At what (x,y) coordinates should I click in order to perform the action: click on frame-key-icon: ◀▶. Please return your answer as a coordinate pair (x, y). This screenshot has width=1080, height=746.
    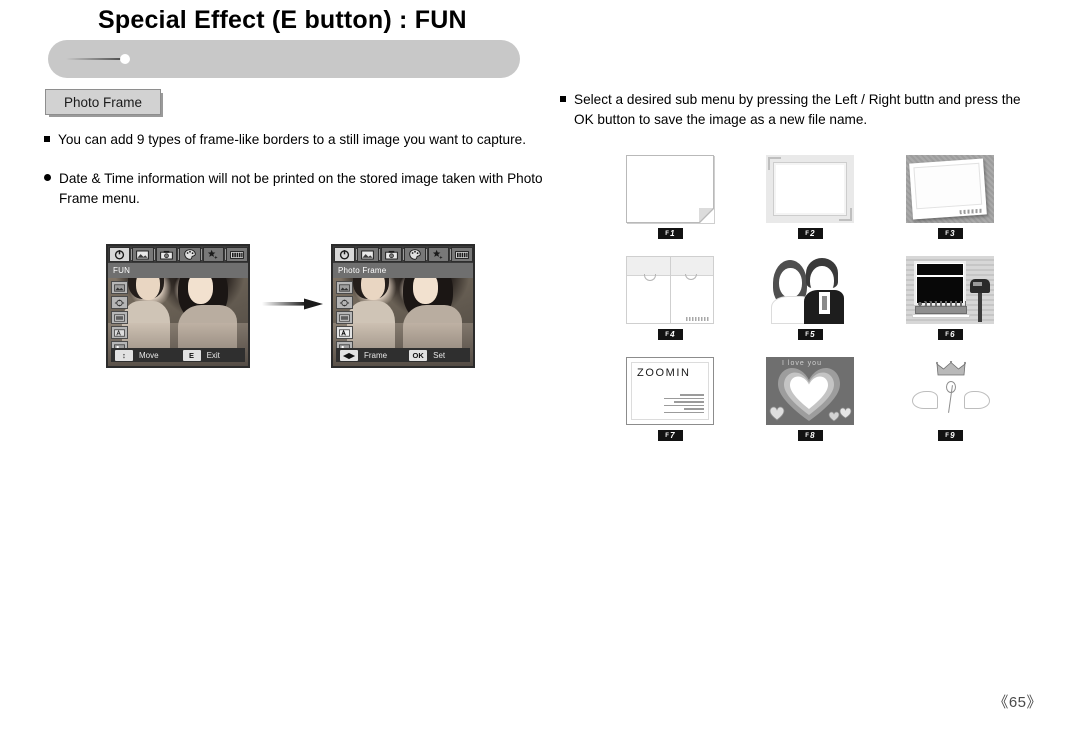
    Looking at the image, I should click on (349, 355).